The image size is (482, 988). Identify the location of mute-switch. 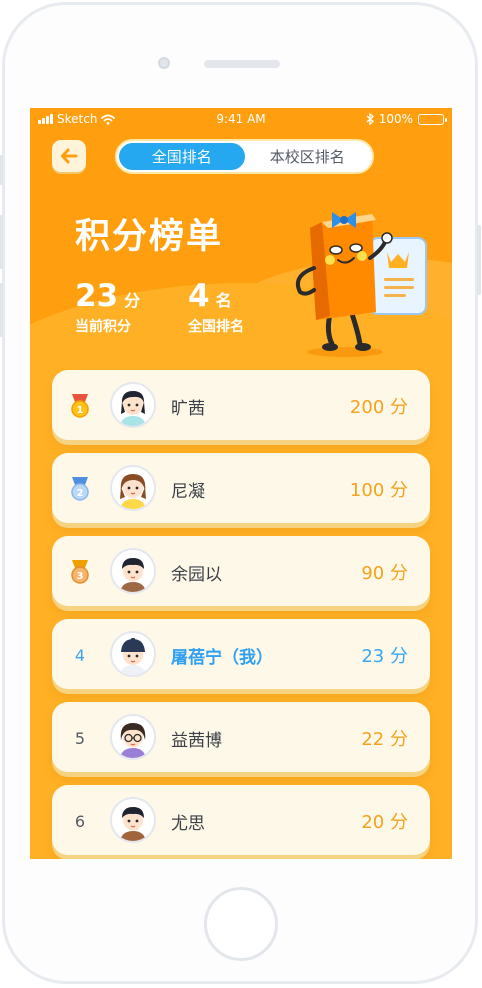
(1, 170).